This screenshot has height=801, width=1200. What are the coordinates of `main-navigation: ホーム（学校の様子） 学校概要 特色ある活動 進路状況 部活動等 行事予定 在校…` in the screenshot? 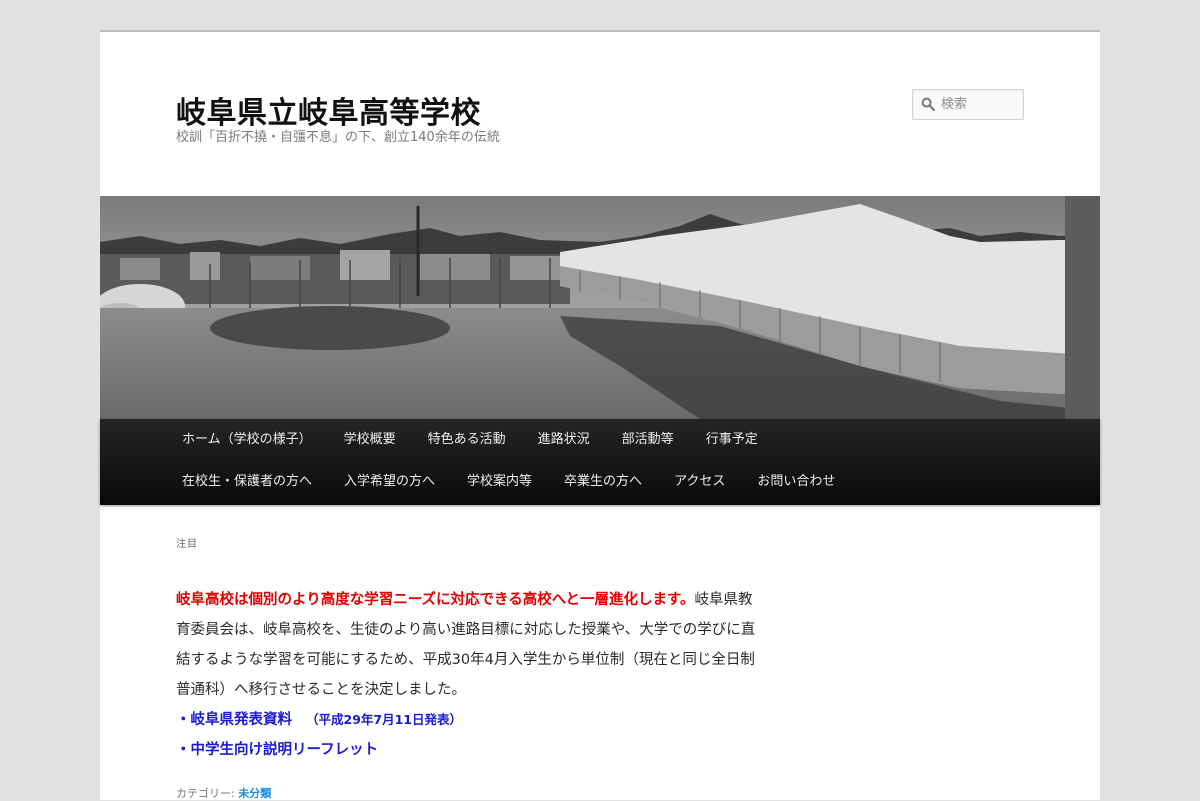 It's located at (600, 462).